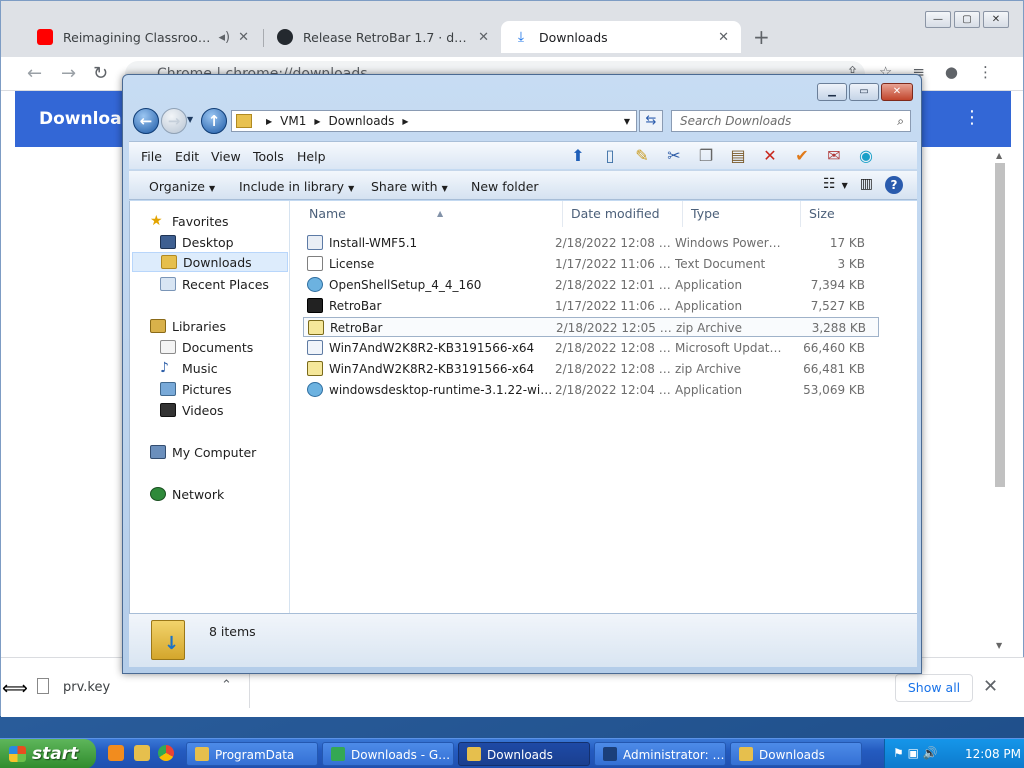 This screenshot has width=1024, height=768. Describe the element at coordinates (985, 72) in the screenshot. I see `chrome-menu-icon: ⋮` at that location.